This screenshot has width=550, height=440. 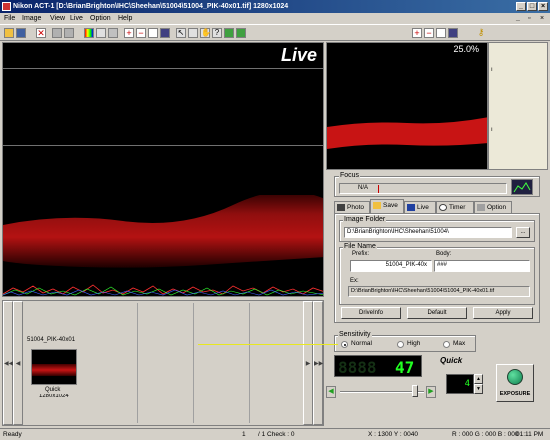 I want to click on focus-group: Focus N/A, so click(x=437, y=184).